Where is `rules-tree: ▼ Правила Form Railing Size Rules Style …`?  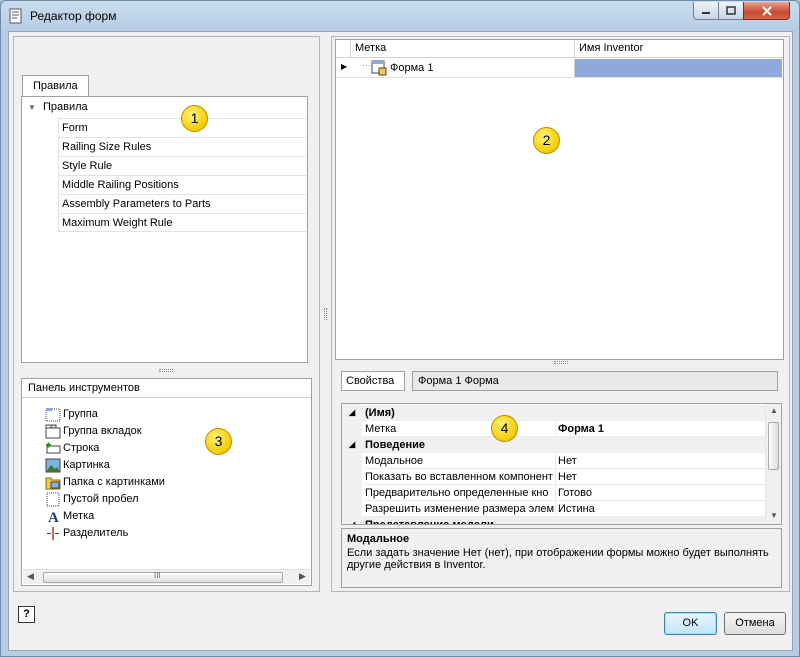
rules-tree: ▼ Правила Form Railing Size Rules Style … is located at coordinates (164, 229).